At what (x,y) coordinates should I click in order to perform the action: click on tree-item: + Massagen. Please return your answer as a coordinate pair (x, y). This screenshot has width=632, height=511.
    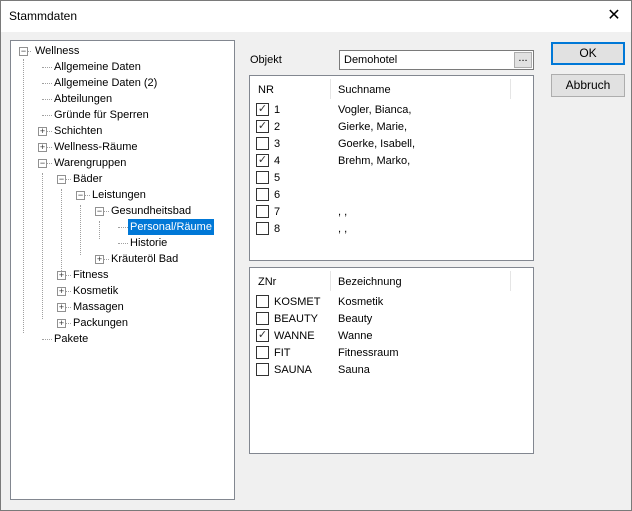
    Looking at the image, I should click on (121, 307).